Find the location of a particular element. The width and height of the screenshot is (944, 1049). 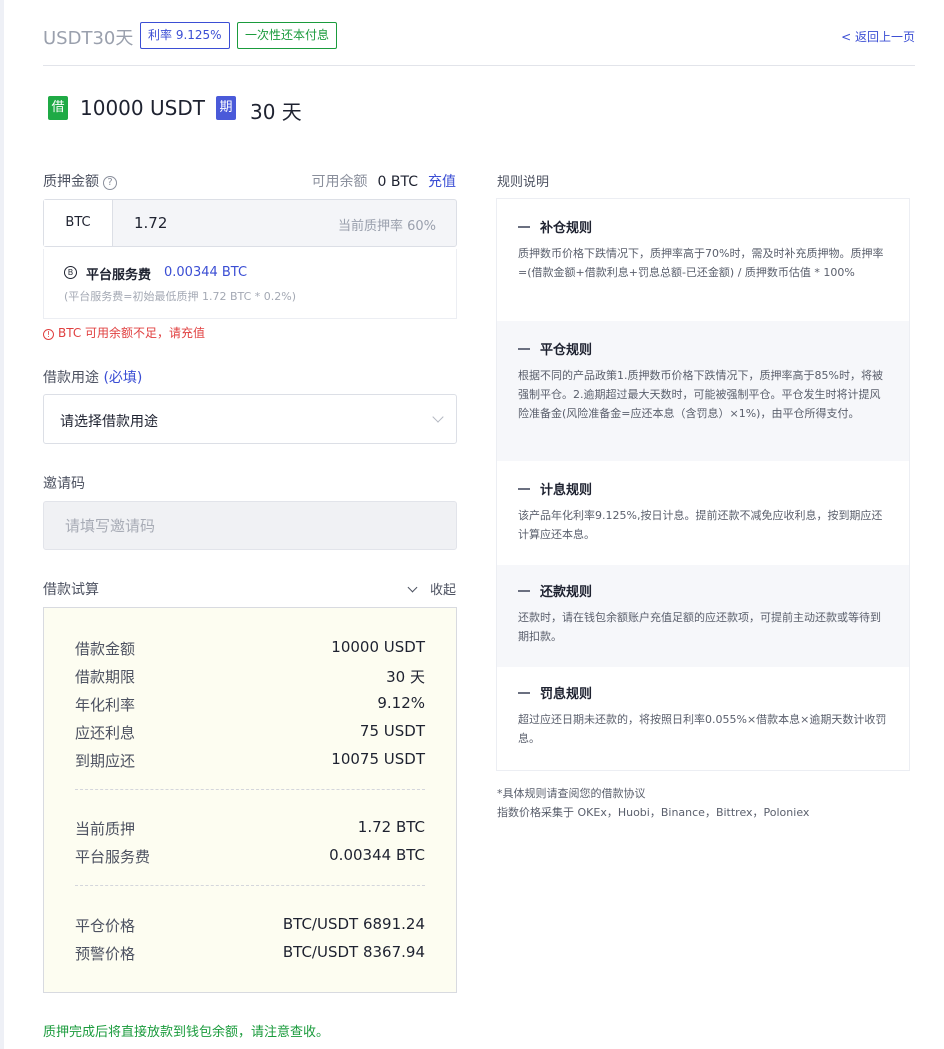

calc-row-value: BTC/USDT 6891.24 is located at coordinates (353, 924).